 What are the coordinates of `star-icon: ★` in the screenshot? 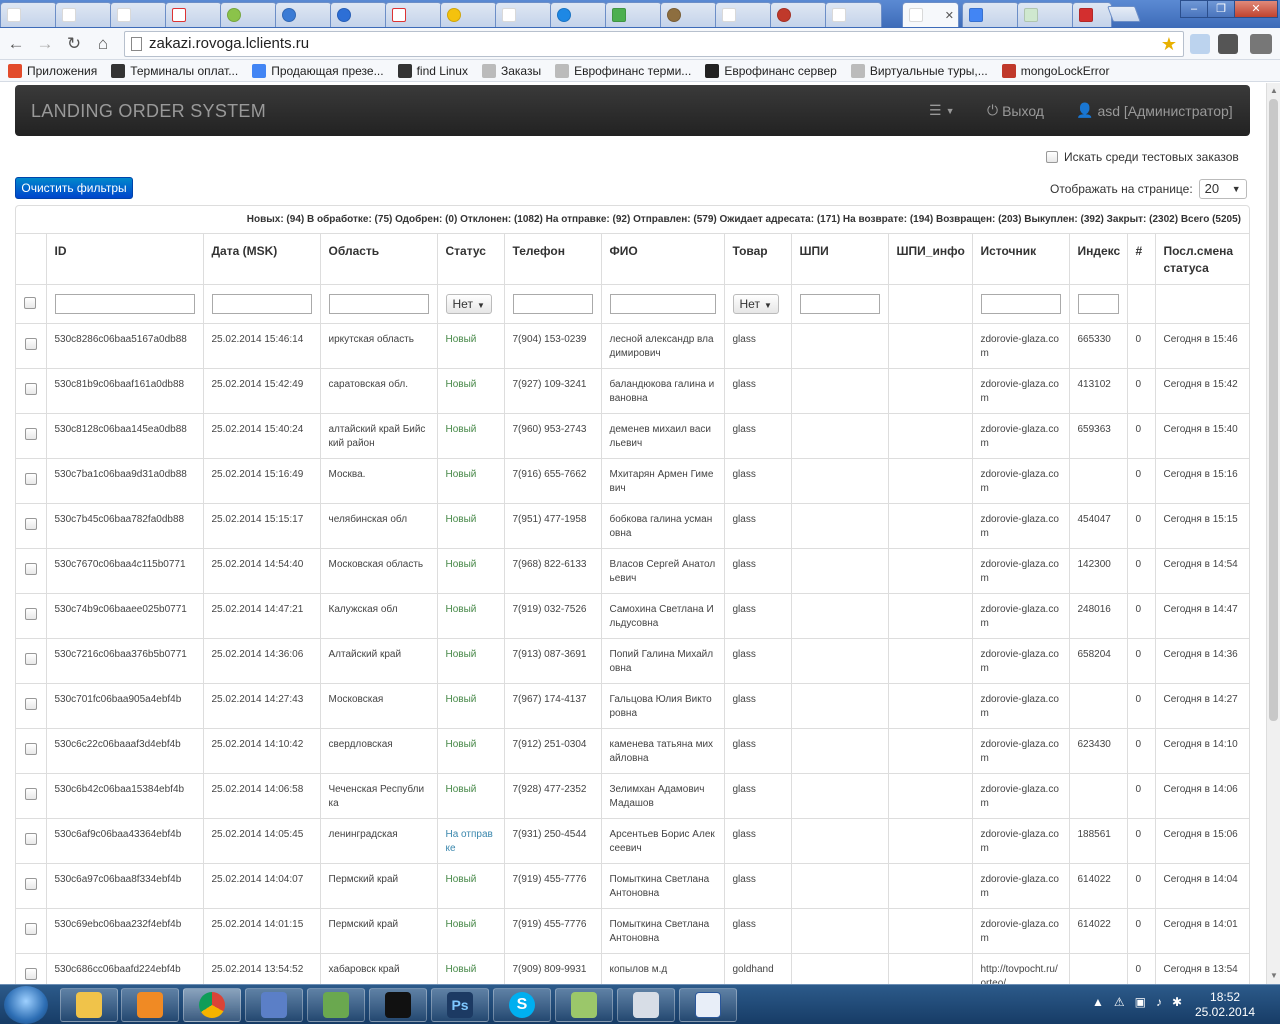 It's located at (1169, 44).